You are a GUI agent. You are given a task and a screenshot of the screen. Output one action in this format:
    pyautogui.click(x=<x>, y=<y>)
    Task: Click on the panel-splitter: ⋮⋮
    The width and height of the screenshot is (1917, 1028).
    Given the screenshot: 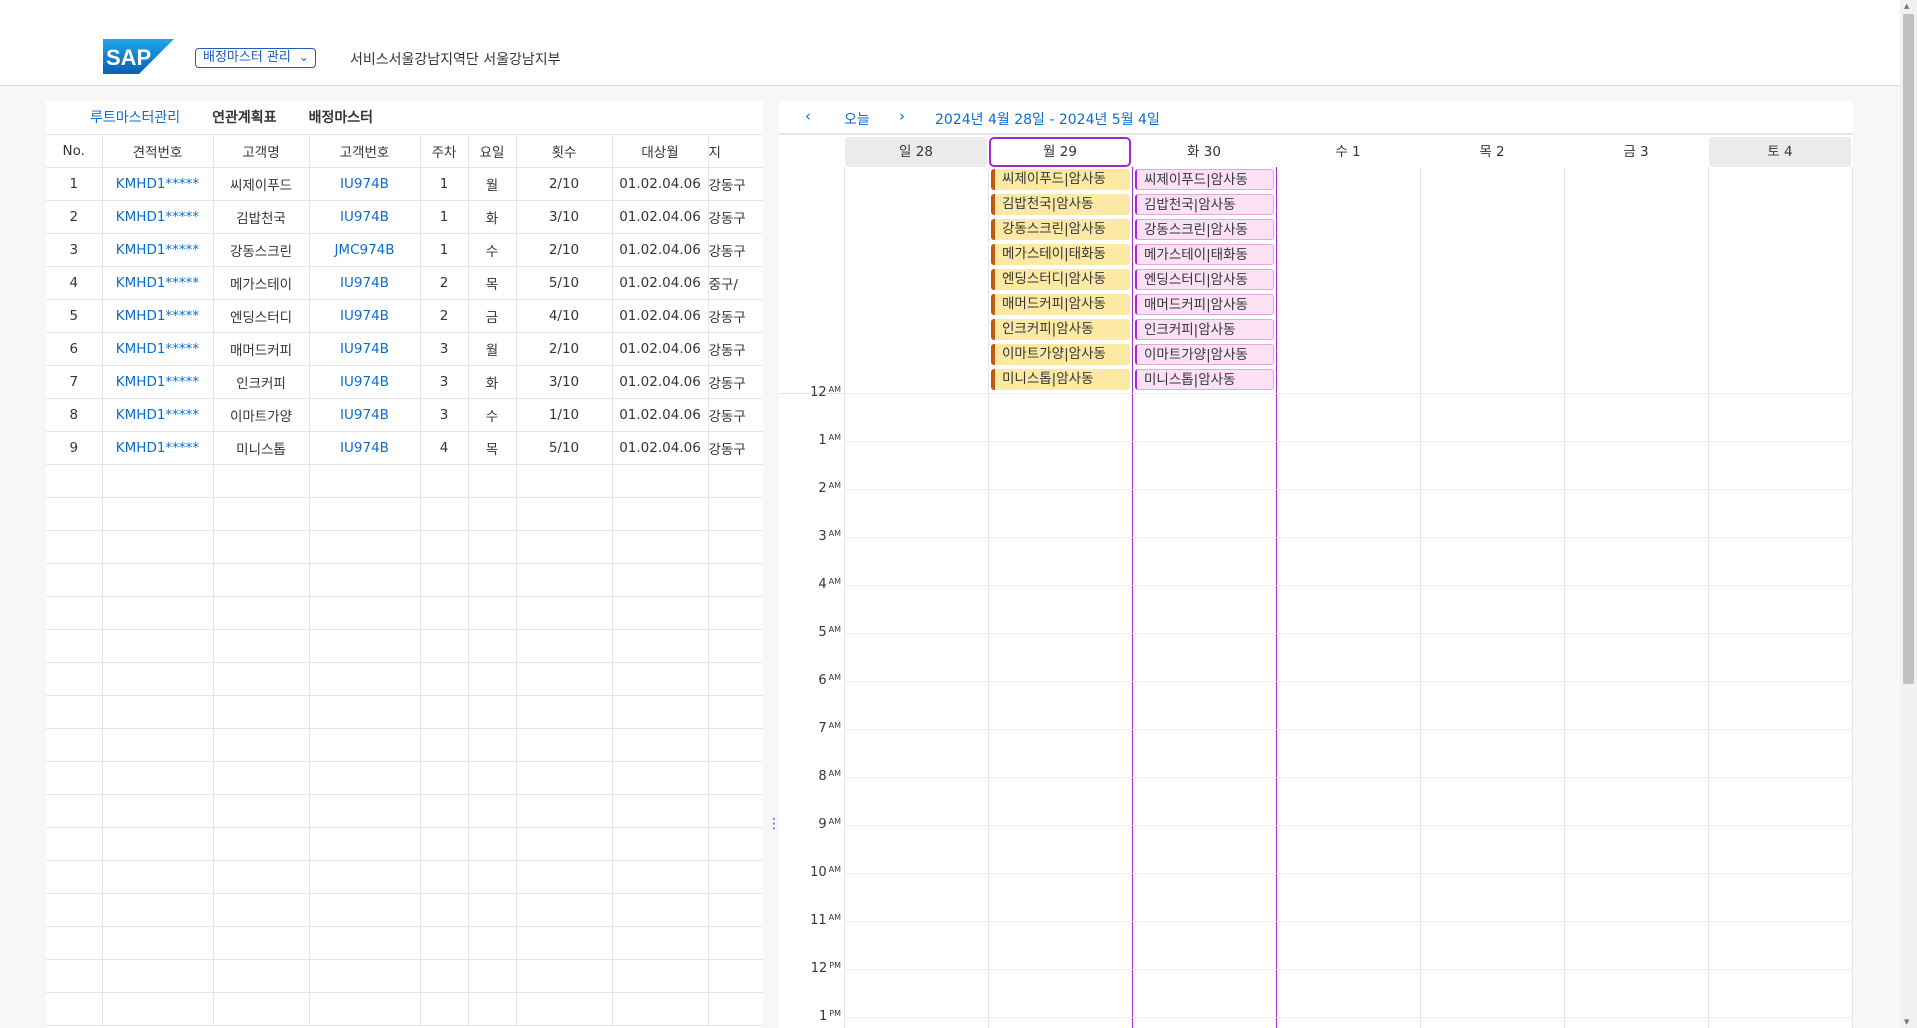 What is the action you would take?
    pyautogui.click(x=778, y=564)
    